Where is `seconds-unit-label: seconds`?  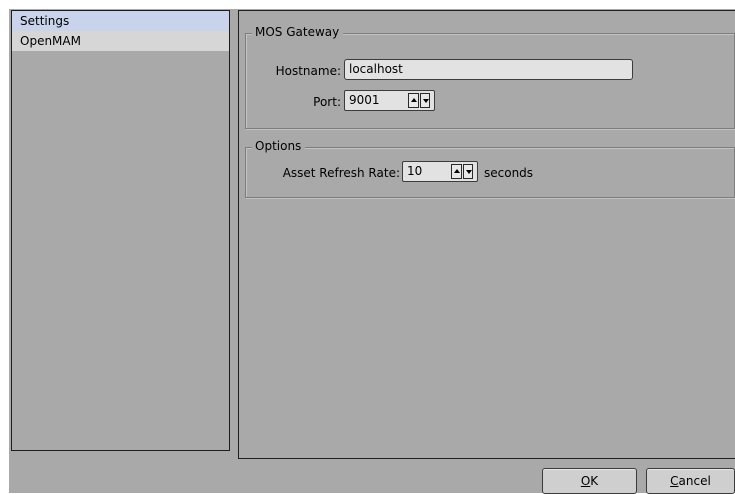
seconds-unit-label: seconds is located at coordinates (509, 173).